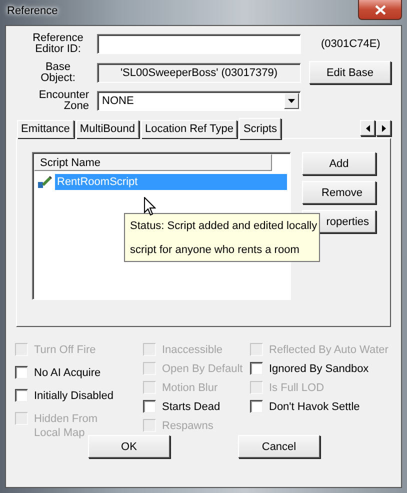 This screenshot has height=493, width=407. Describe the element at coordinates (45, 129) in the screenshot. I see `tab: Emittance` at that location.